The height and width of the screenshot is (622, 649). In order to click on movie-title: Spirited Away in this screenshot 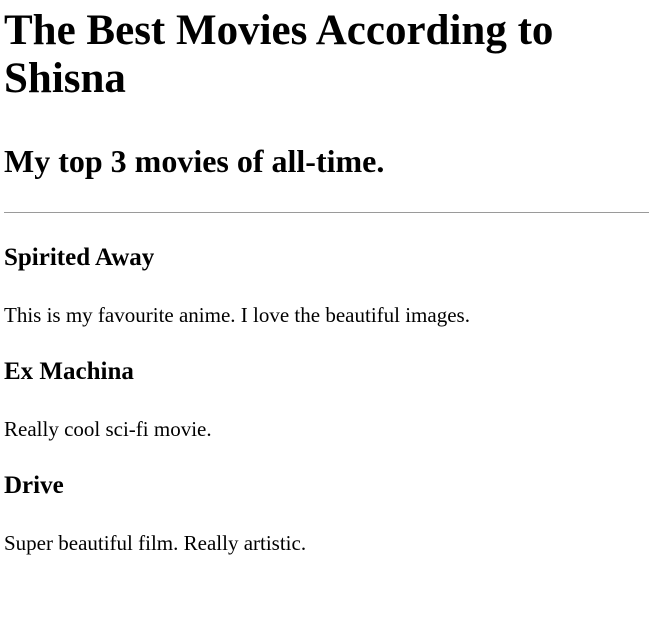, I will do `click(79, 257)`.